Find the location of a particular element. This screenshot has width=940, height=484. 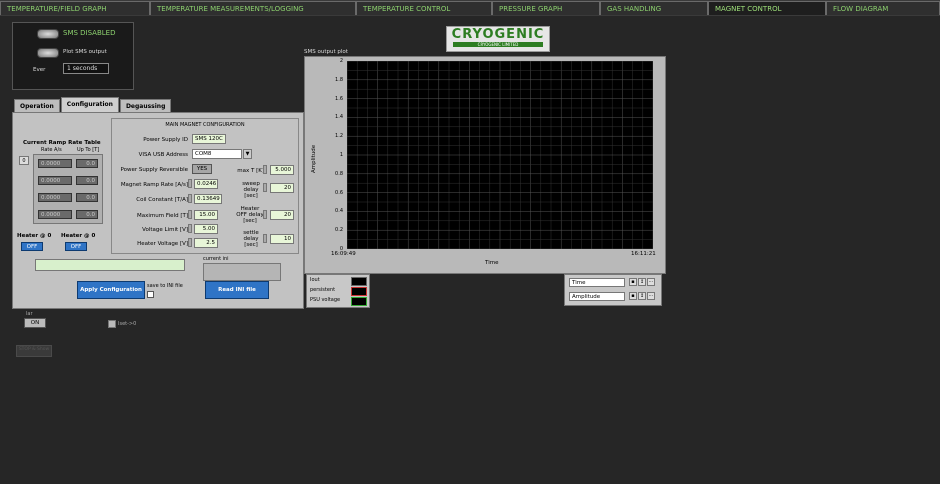

heater-2-label: Heater @ 0 is located at coordinates (78, 236).